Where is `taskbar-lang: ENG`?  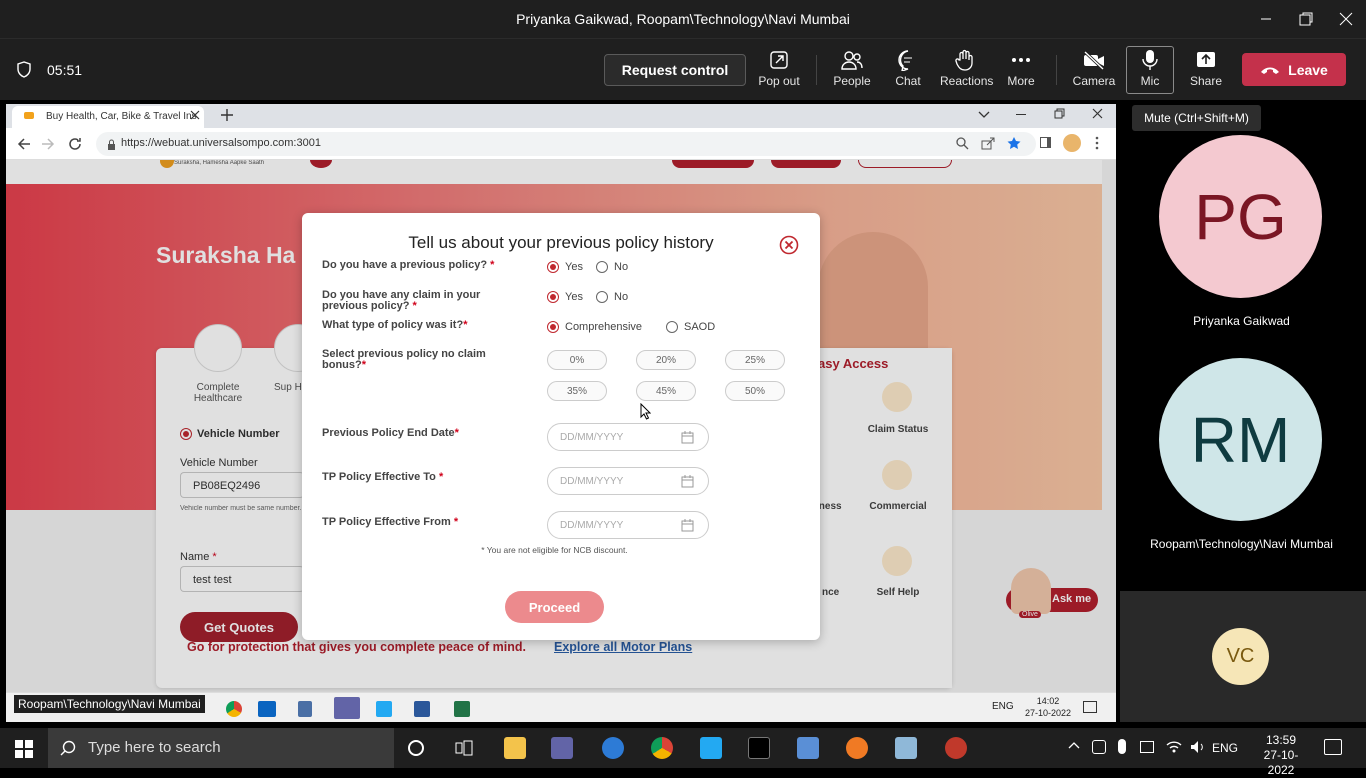 taskbar-lang: ENG is located at coordinates (1225, 748).